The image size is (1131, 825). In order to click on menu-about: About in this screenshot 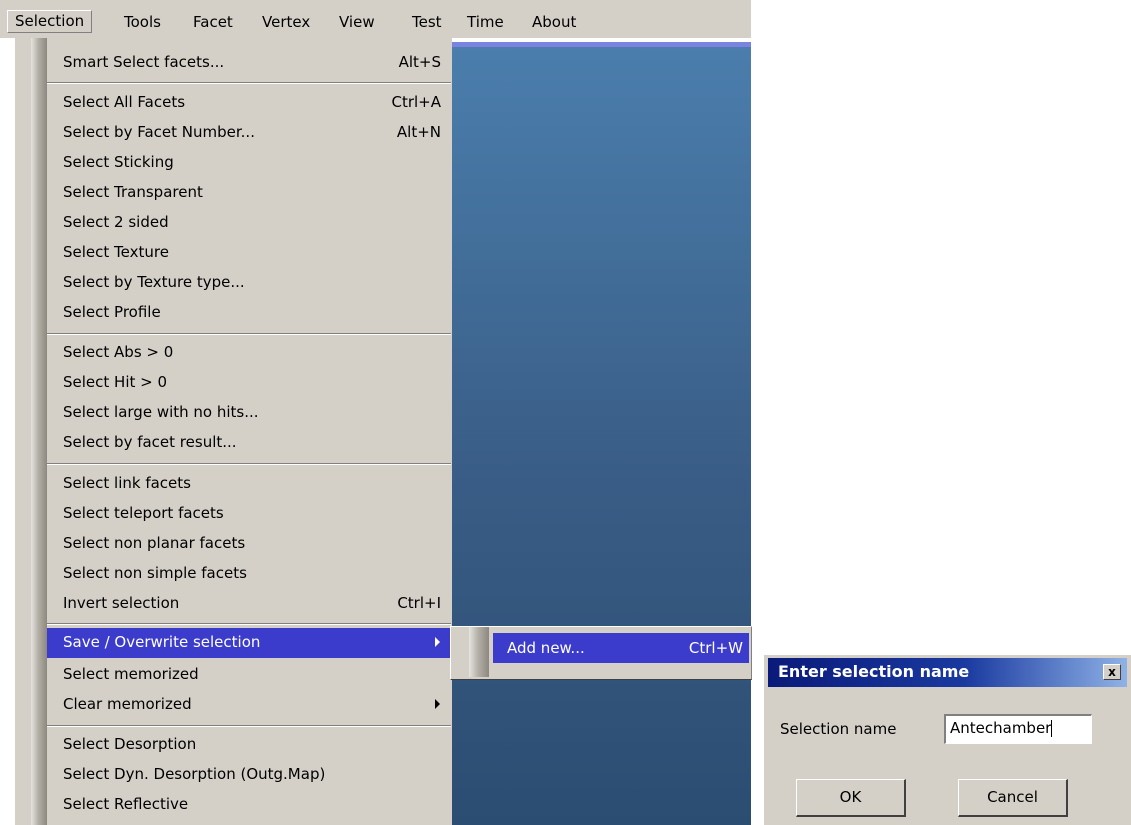, I will do `click(554, 22)`.